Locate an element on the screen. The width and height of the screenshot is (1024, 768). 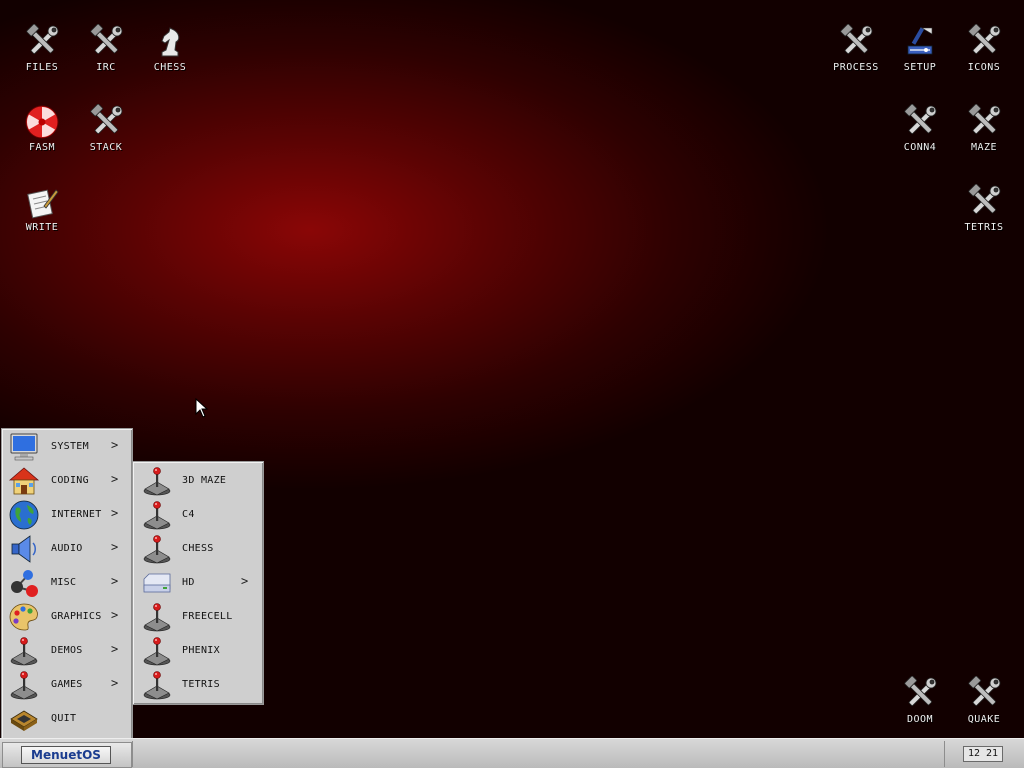
desktop-icon-maze: MAZE is located at coordinates (984, 134).